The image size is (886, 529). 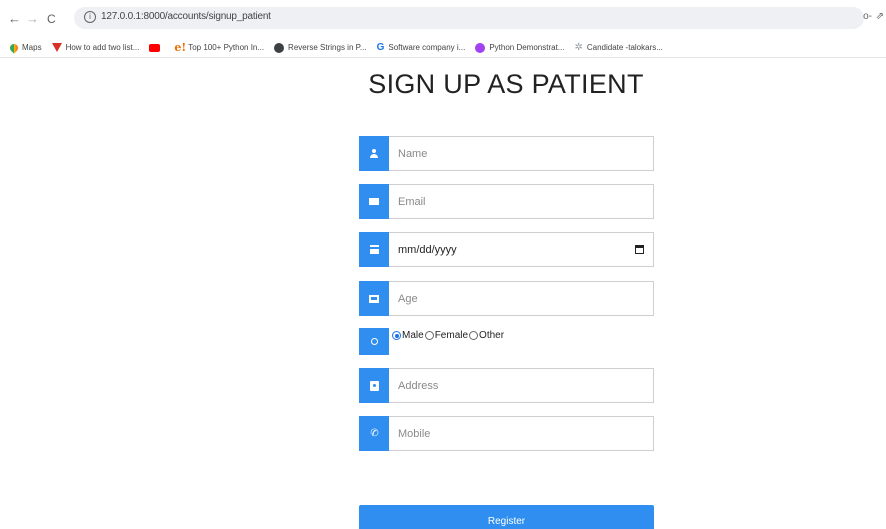 I want to click on reload-icon: C, so click(x=51, y=19).